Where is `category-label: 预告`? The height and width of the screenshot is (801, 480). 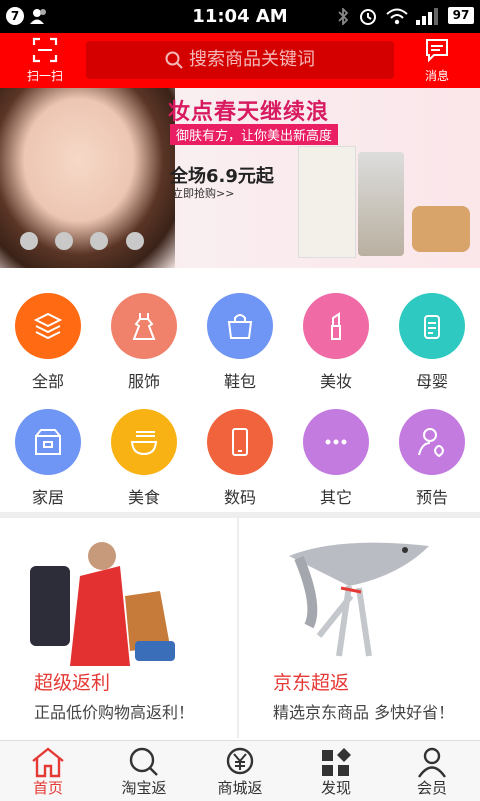
category-label: 预告 is located at coordinates (431, 497).